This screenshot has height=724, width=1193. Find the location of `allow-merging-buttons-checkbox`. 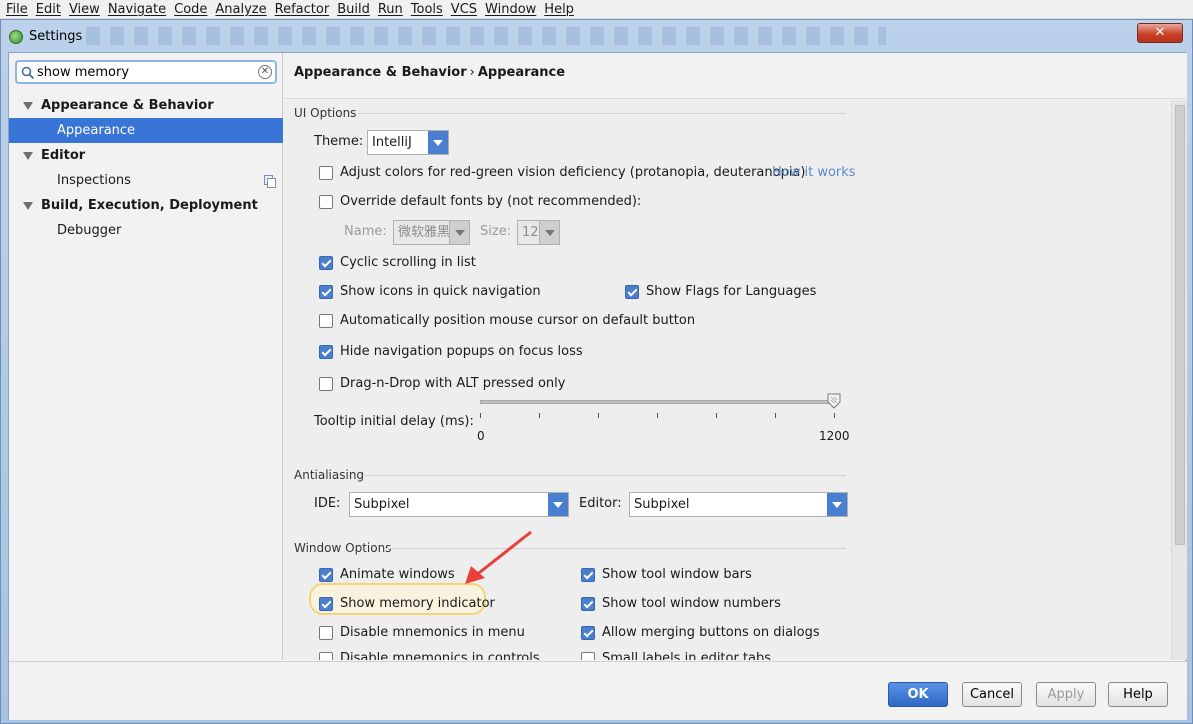

allow-merging-buttons-checkbox is located at coordinates (588, 633).